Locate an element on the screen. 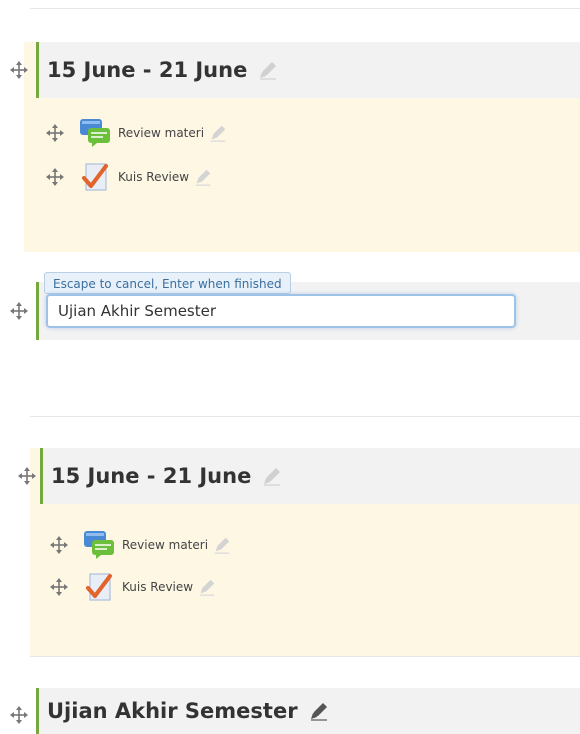  section-header: Ujian Akhir Semester is located at coordinates (308, 711).